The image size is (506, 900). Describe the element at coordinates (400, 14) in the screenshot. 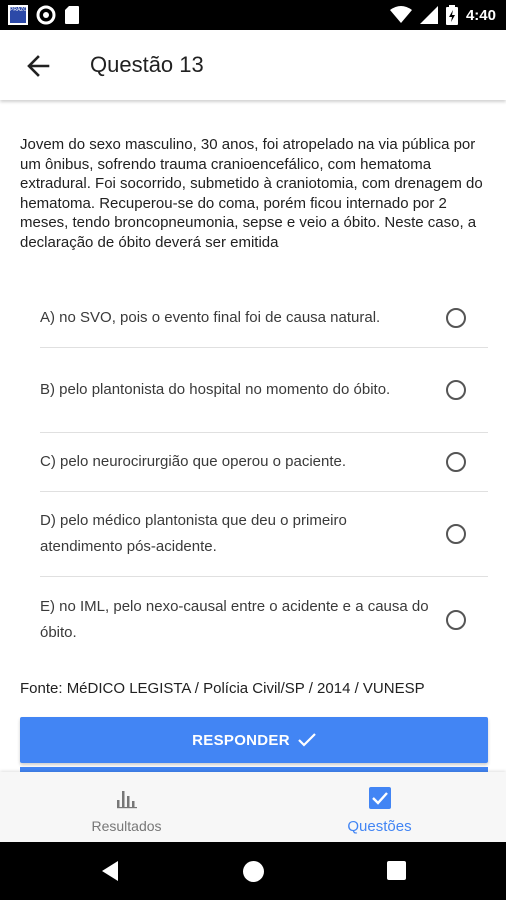

I see `wifi-icon` at that location.